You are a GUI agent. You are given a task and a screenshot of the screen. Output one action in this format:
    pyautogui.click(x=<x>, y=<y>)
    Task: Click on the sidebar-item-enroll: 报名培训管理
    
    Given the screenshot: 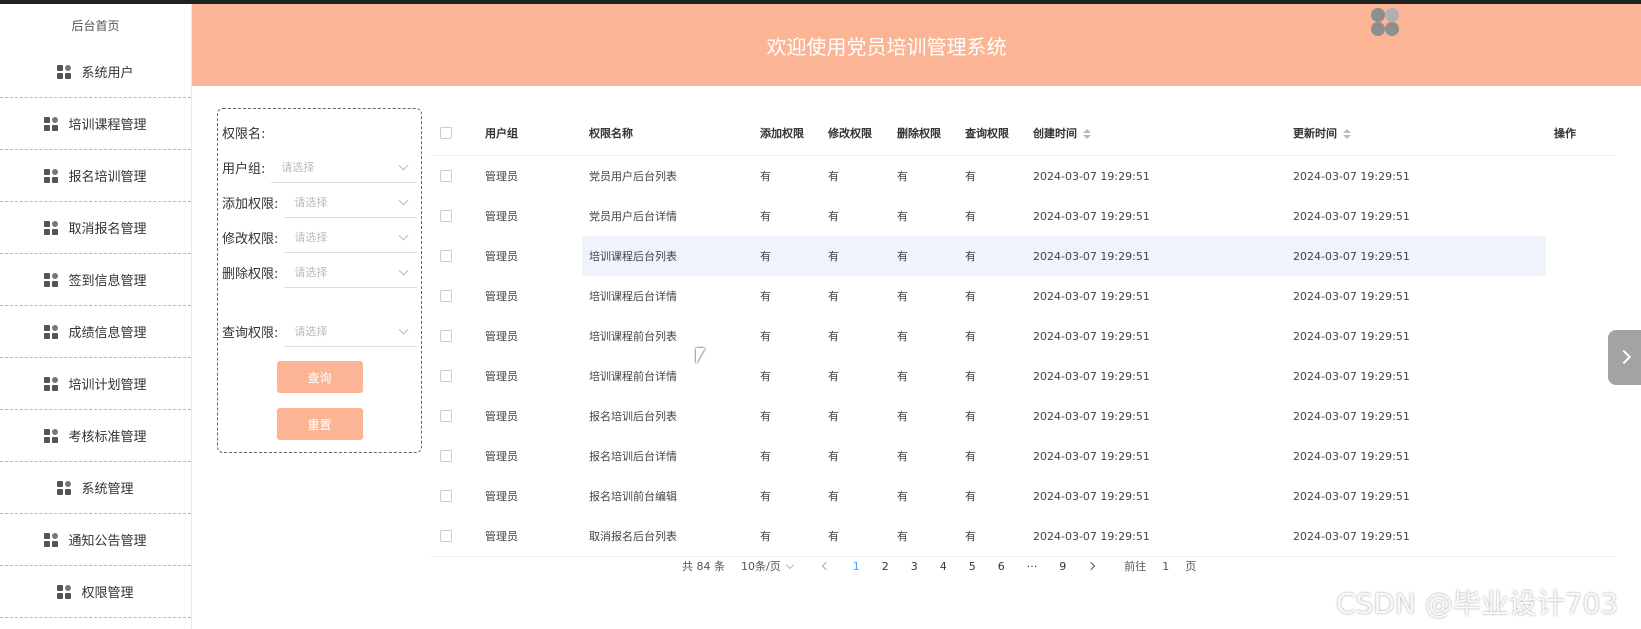 What is the action you would take?
    pyautogui.click(x=95, y=176)
    